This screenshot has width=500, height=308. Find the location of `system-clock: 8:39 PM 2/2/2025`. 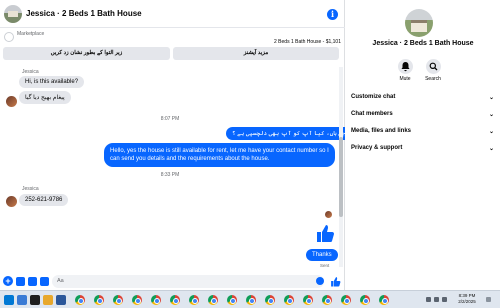

system-clock: 8:39 PM 2/2/2025 is located at coordinates (467, 299).